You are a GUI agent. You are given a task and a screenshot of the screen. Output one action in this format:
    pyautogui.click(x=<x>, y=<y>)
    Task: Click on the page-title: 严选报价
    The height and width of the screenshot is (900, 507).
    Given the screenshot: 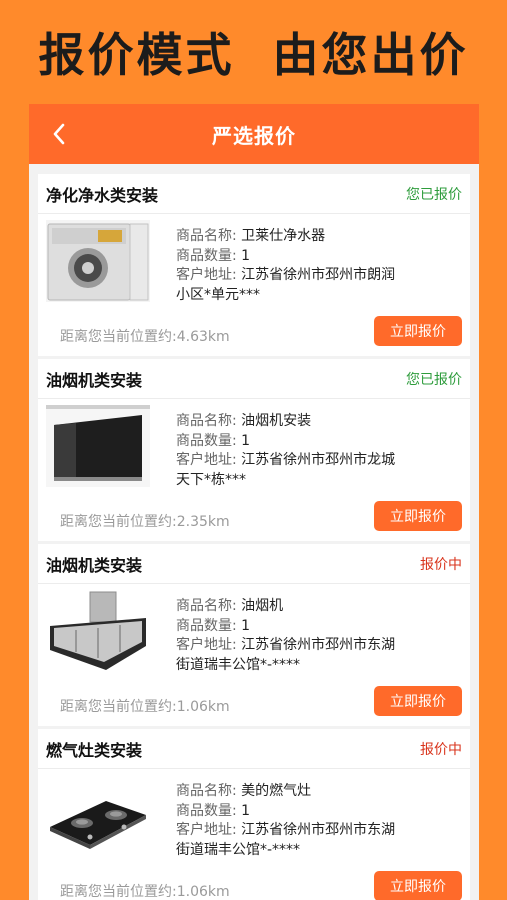 What is the action you would take?
    pyautogui.click(x=254, y=135)
    